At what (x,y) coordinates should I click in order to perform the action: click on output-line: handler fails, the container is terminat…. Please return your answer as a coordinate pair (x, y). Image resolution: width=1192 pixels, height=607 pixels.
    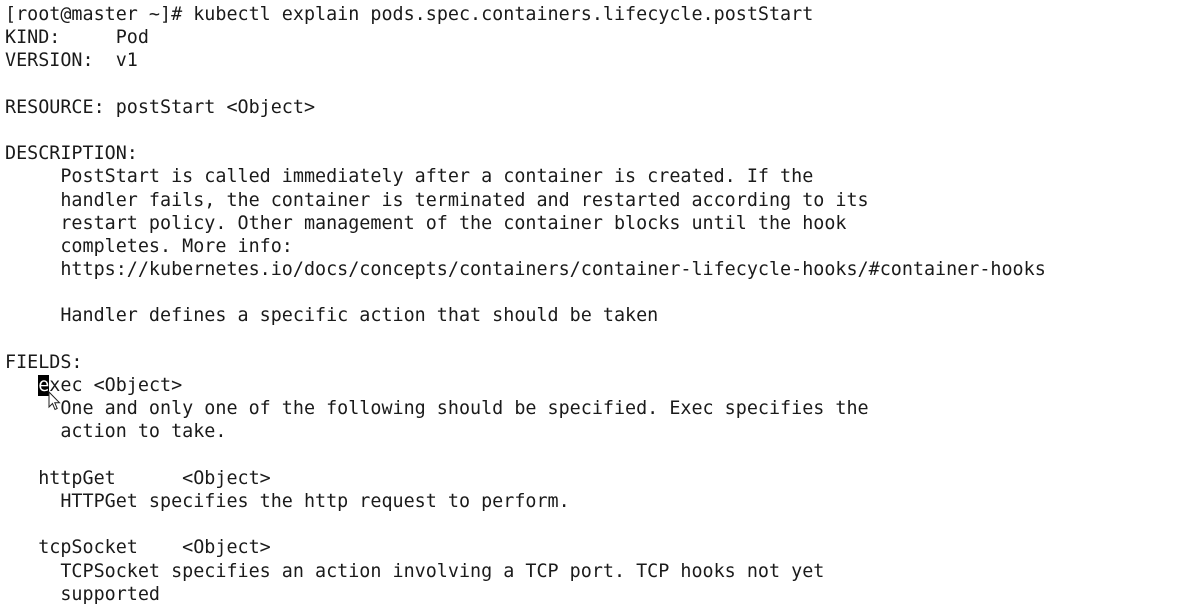
    Looking at the image, I should click on (437, 200).